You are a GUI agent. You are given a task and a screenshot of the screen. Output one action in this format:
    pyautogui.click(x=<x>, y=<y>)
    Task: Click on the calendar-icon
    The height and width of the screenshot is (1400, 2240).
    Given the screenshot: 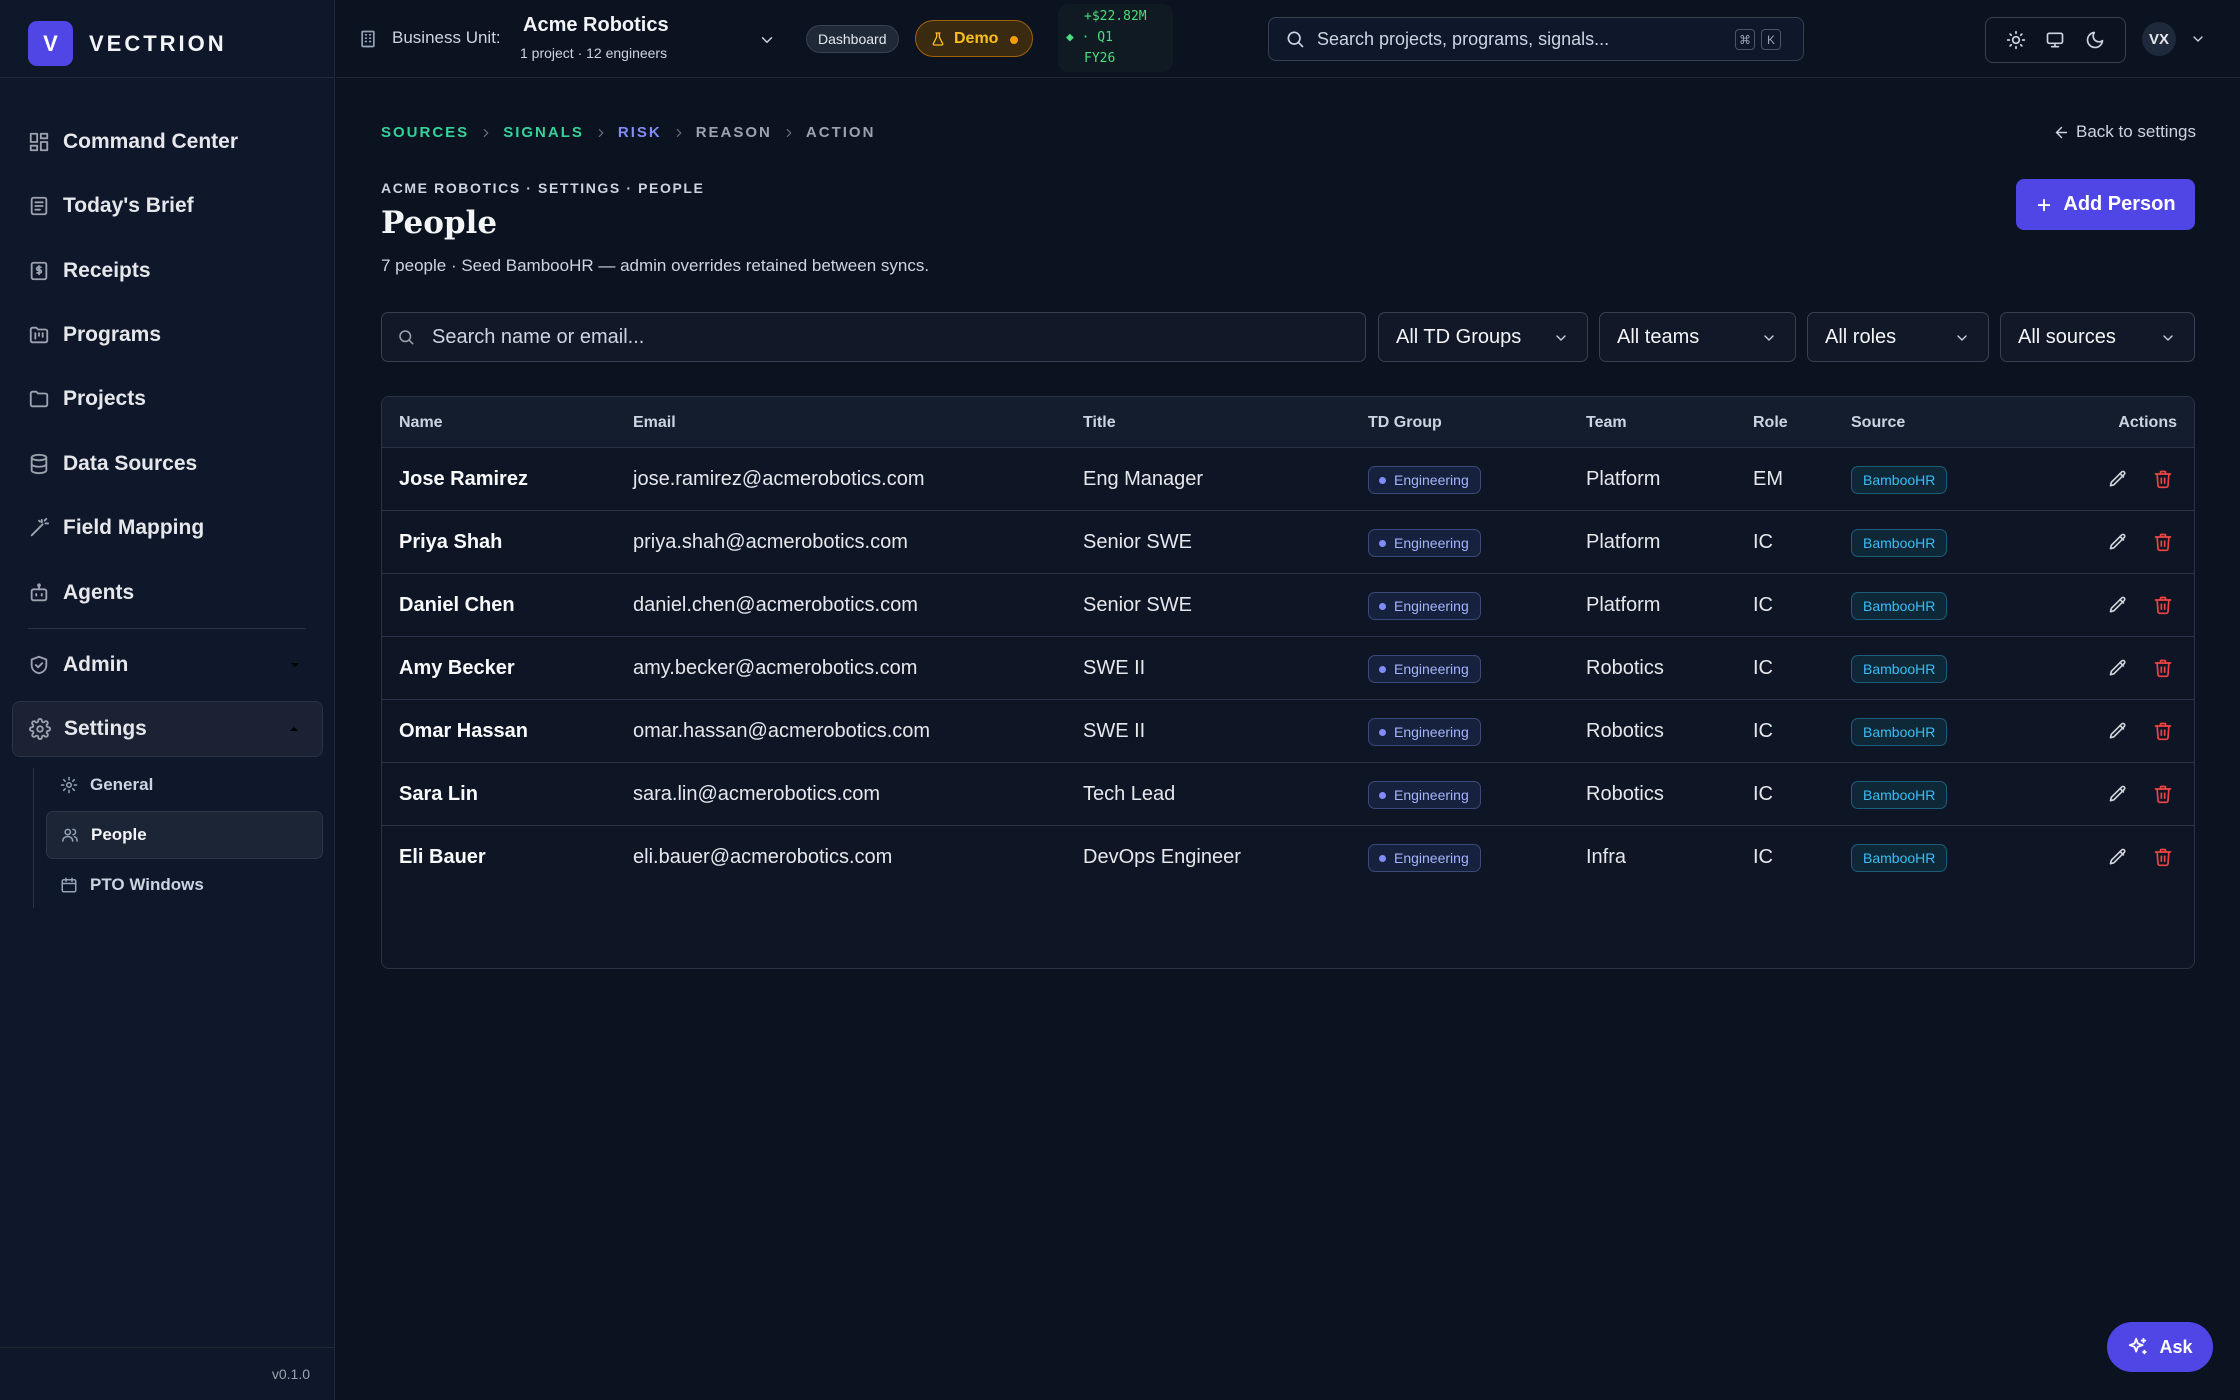 What is the action you would take?
    pyautogui.click(x=69, y=885)
    